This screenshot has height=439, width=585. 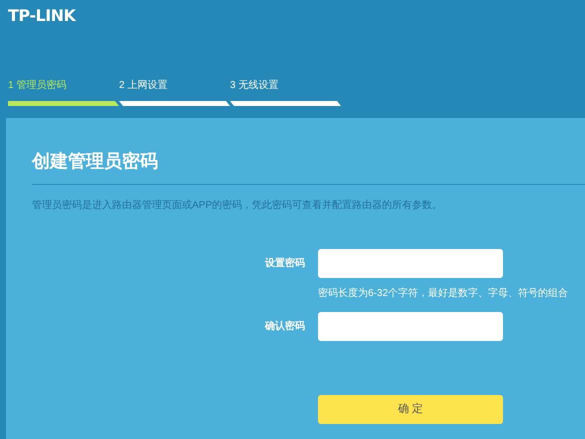 I want to click on step-label: 3 无线设置, so click(x=254, y=86).